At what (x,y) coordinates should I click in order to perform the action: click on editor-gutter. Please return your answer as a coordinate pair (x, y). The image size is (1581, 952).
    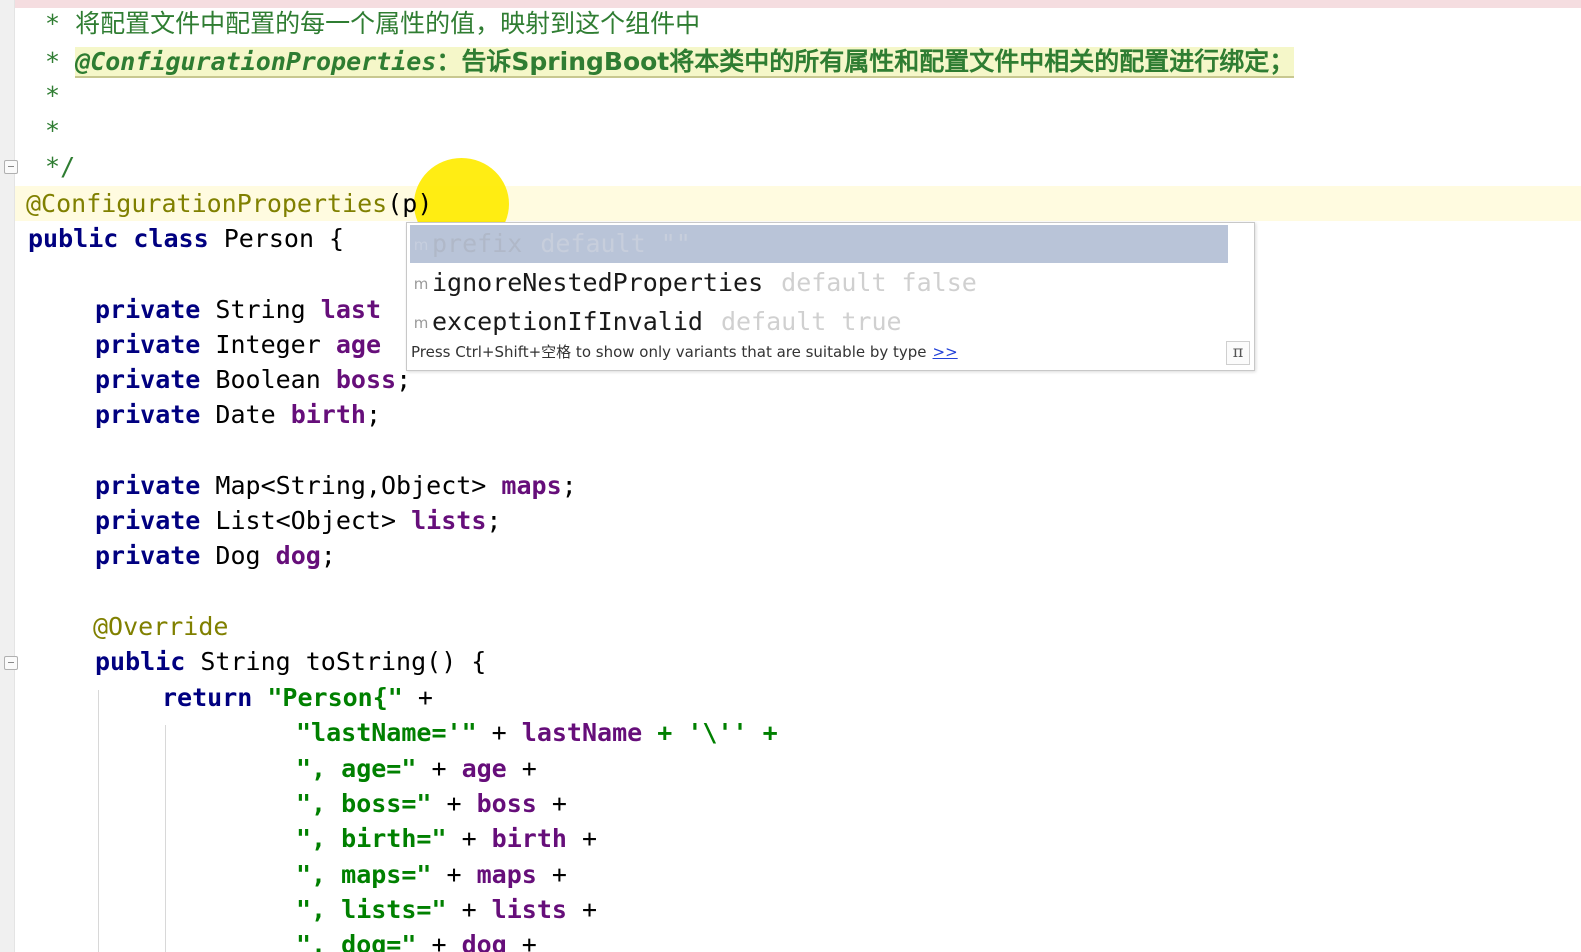
    Looking at the image, I should click on (7, 476).